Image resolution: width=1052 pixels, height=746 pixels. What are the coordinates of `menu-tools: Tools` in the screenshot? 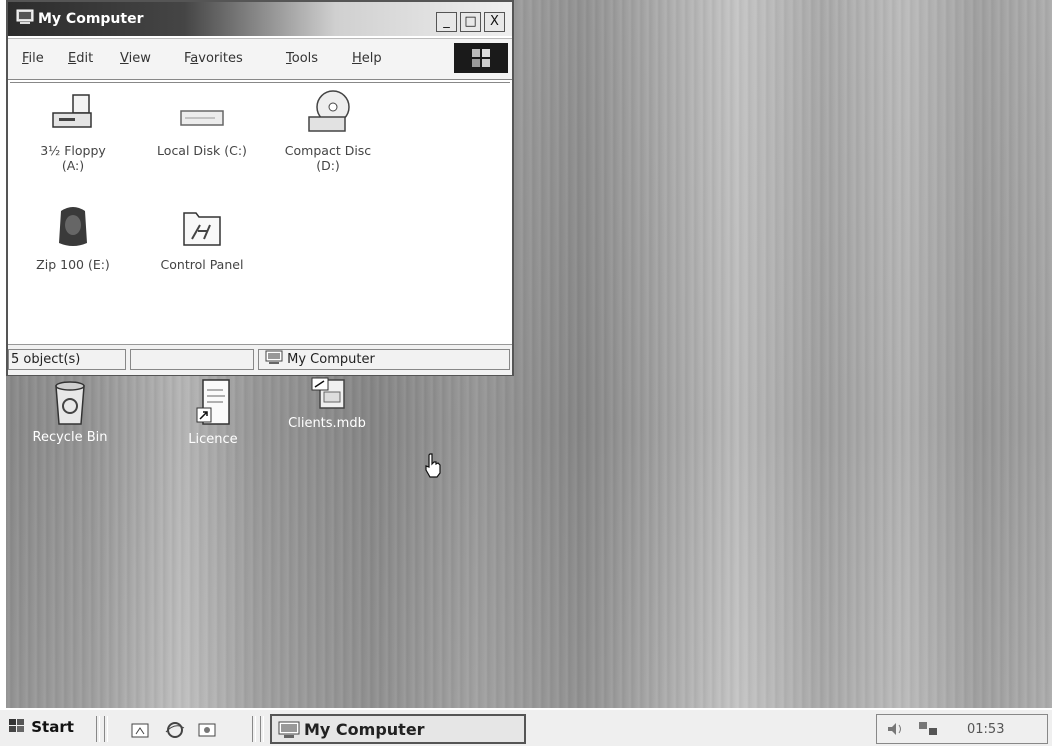 It's located at (302, 58).